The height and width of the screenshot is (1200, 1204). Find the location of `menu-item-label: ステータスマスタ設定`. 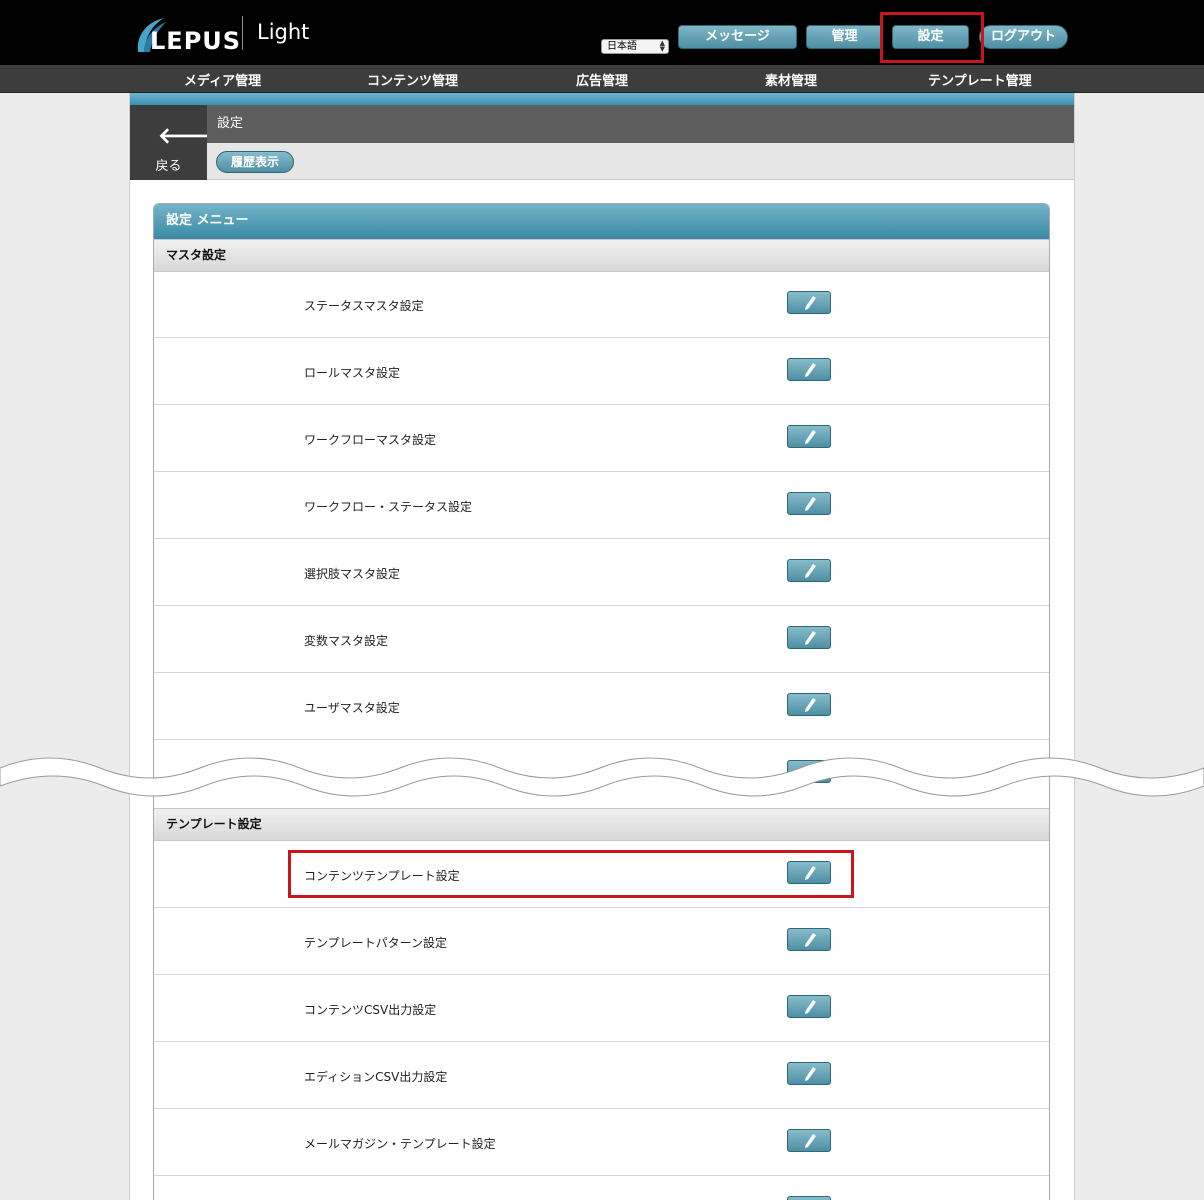

menu-item-label: ステータスマスタ設定 is located at coordinates (364, 306).